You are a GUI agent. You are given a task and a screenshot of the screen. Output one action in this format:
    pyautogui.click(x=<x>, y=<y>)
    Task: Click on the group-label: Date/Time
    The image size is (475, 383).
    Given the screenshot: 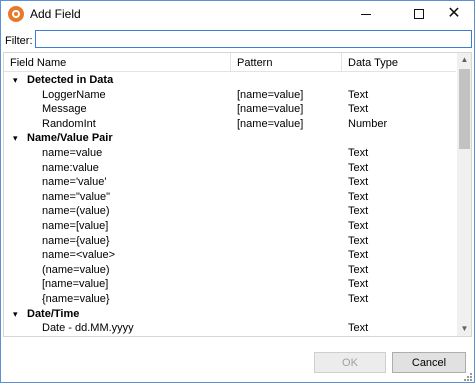 What is the action you would take?
    pyautogui.click(x=53, y=313)
    